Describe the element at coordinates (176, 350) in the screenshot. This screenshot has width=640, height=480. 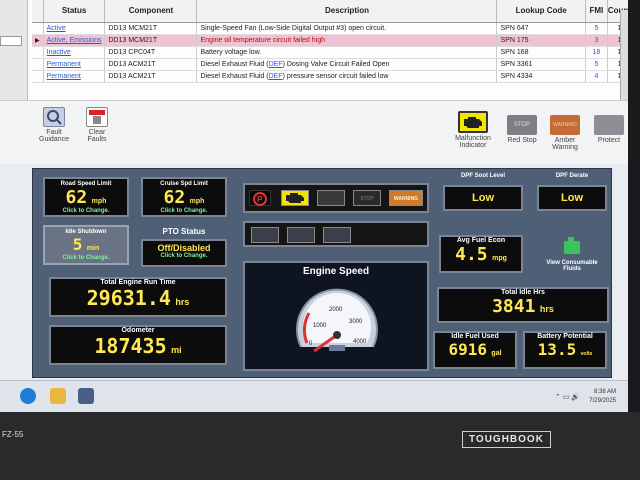
I see `odometer-unit: mi` at that location.